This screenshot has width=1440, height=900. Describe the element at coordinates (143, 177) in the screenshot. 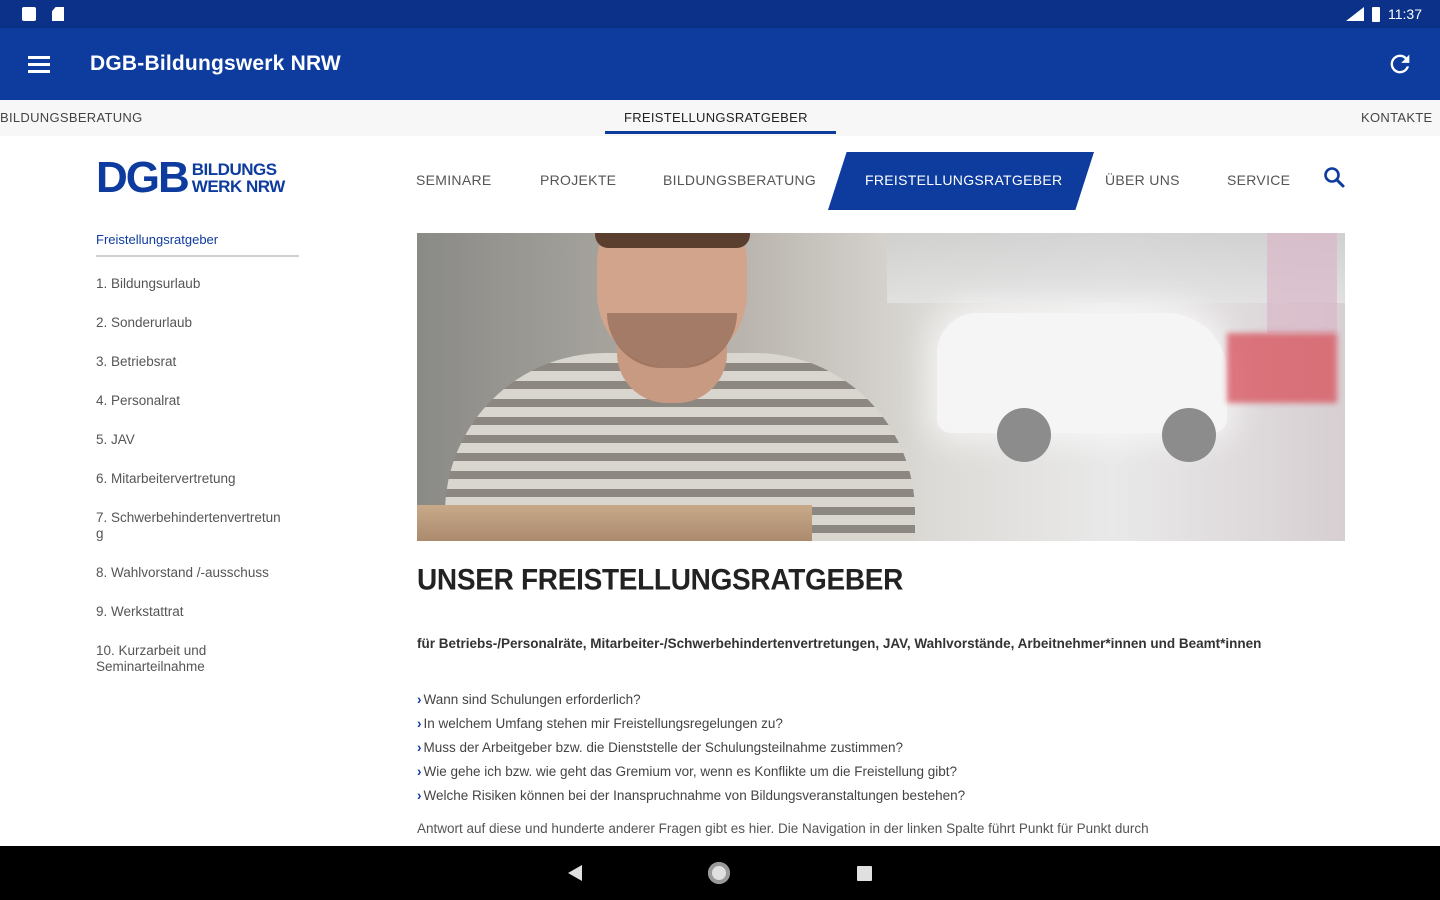

I see `logo-main: DGB` at that location.